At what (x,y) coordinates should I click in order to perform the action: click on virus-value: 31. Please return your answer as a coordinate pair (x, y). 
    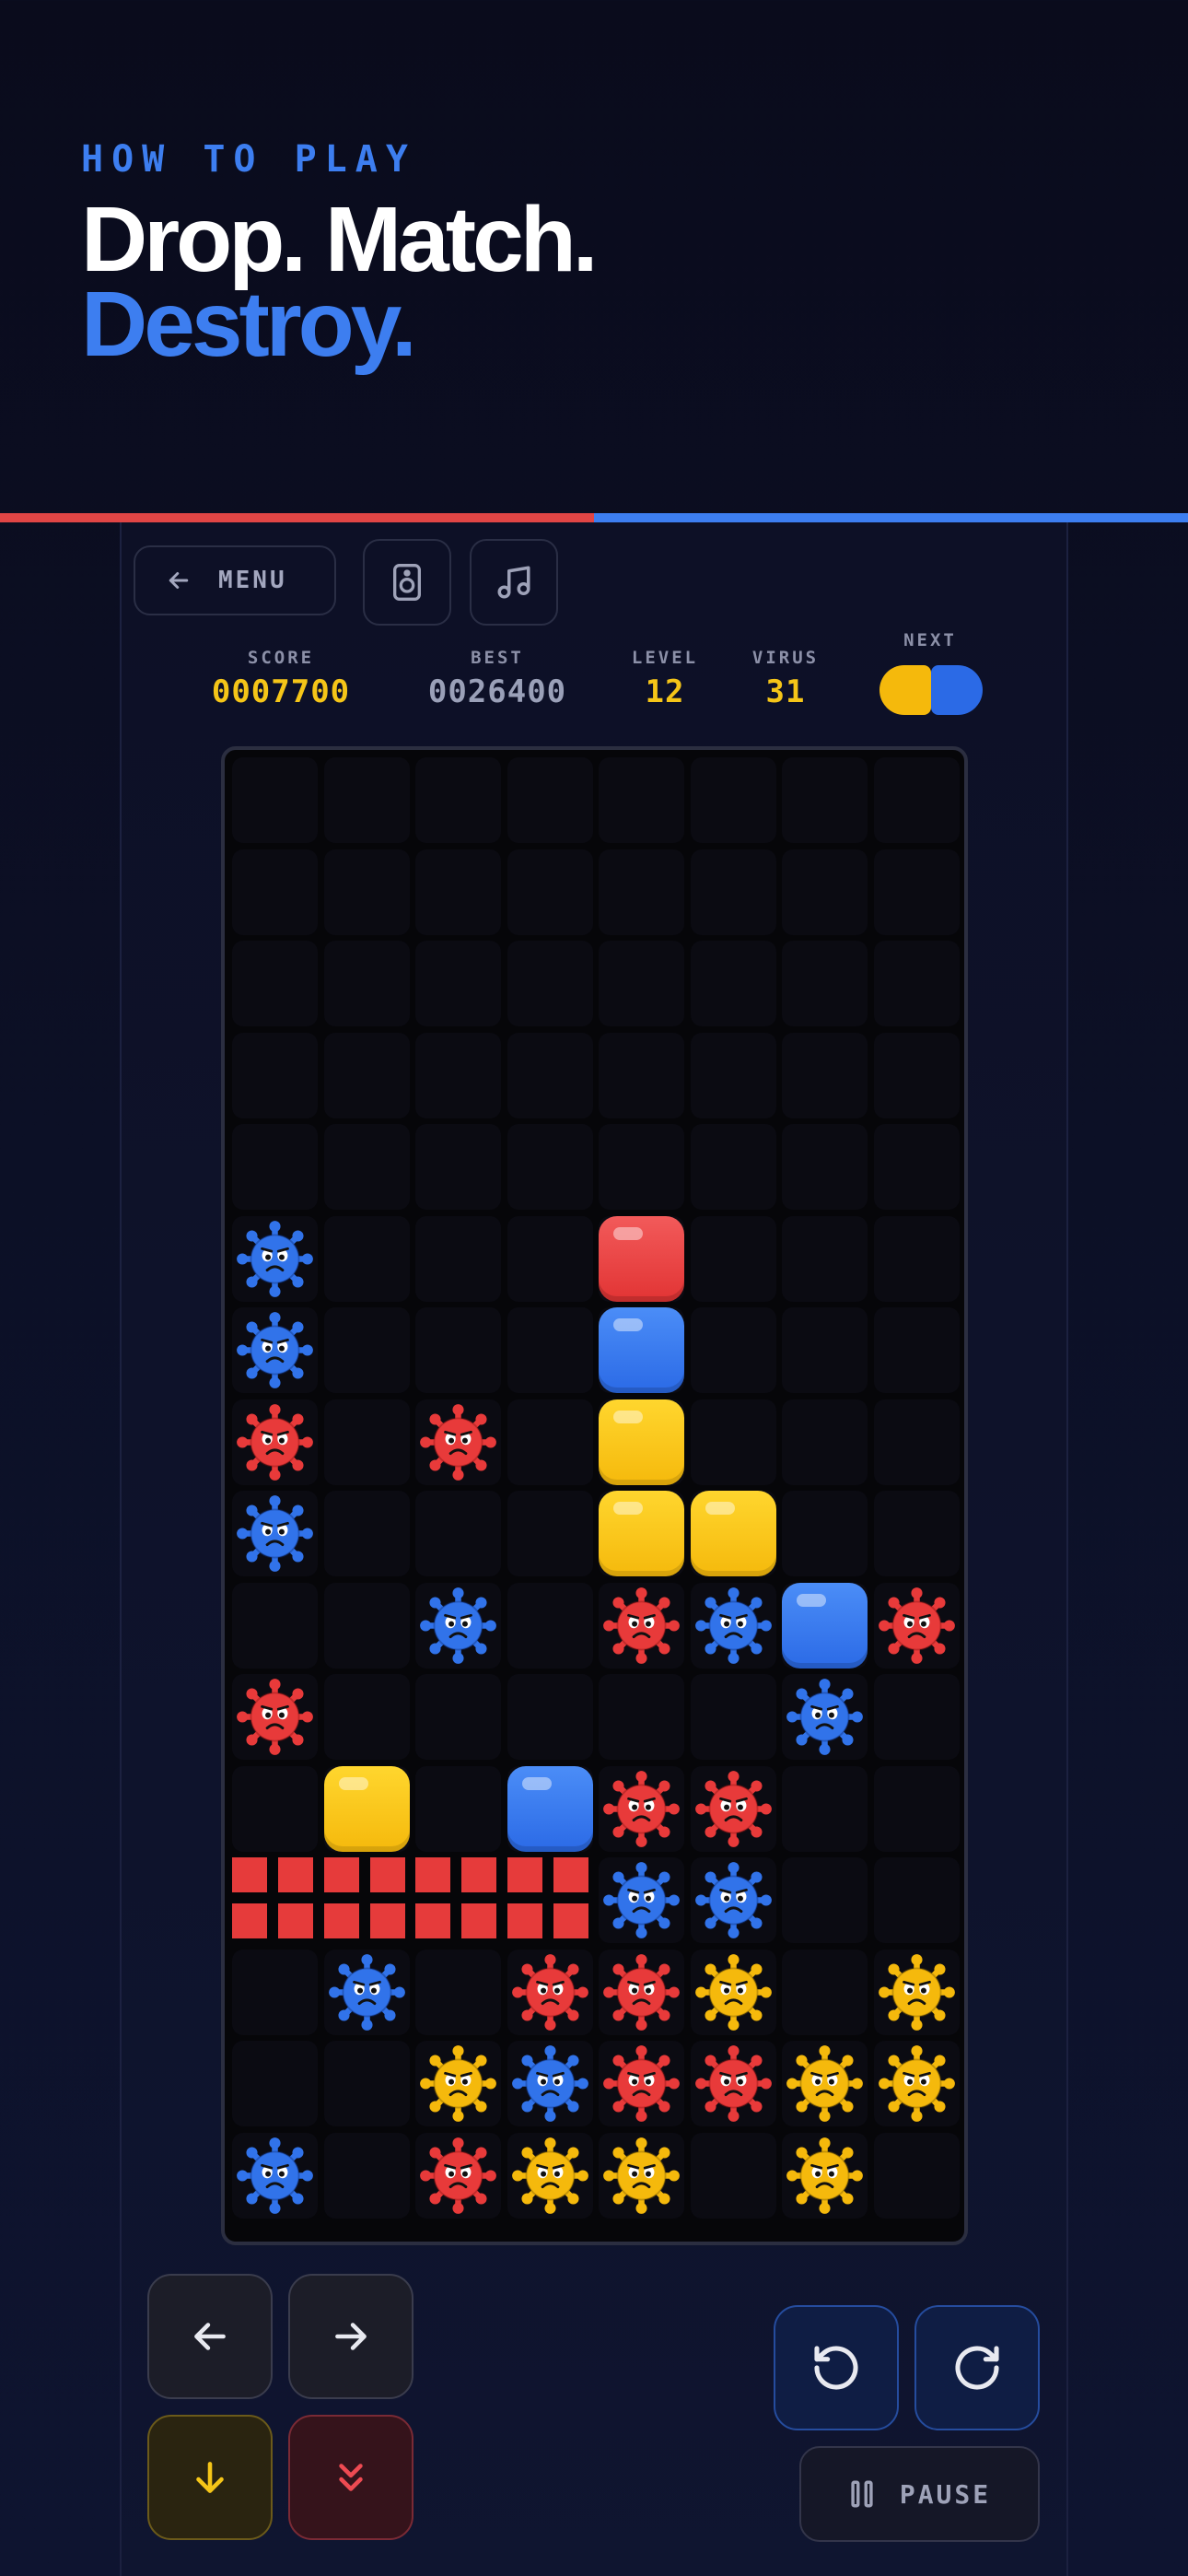
    Looking at the image, I should click on (785, 691).